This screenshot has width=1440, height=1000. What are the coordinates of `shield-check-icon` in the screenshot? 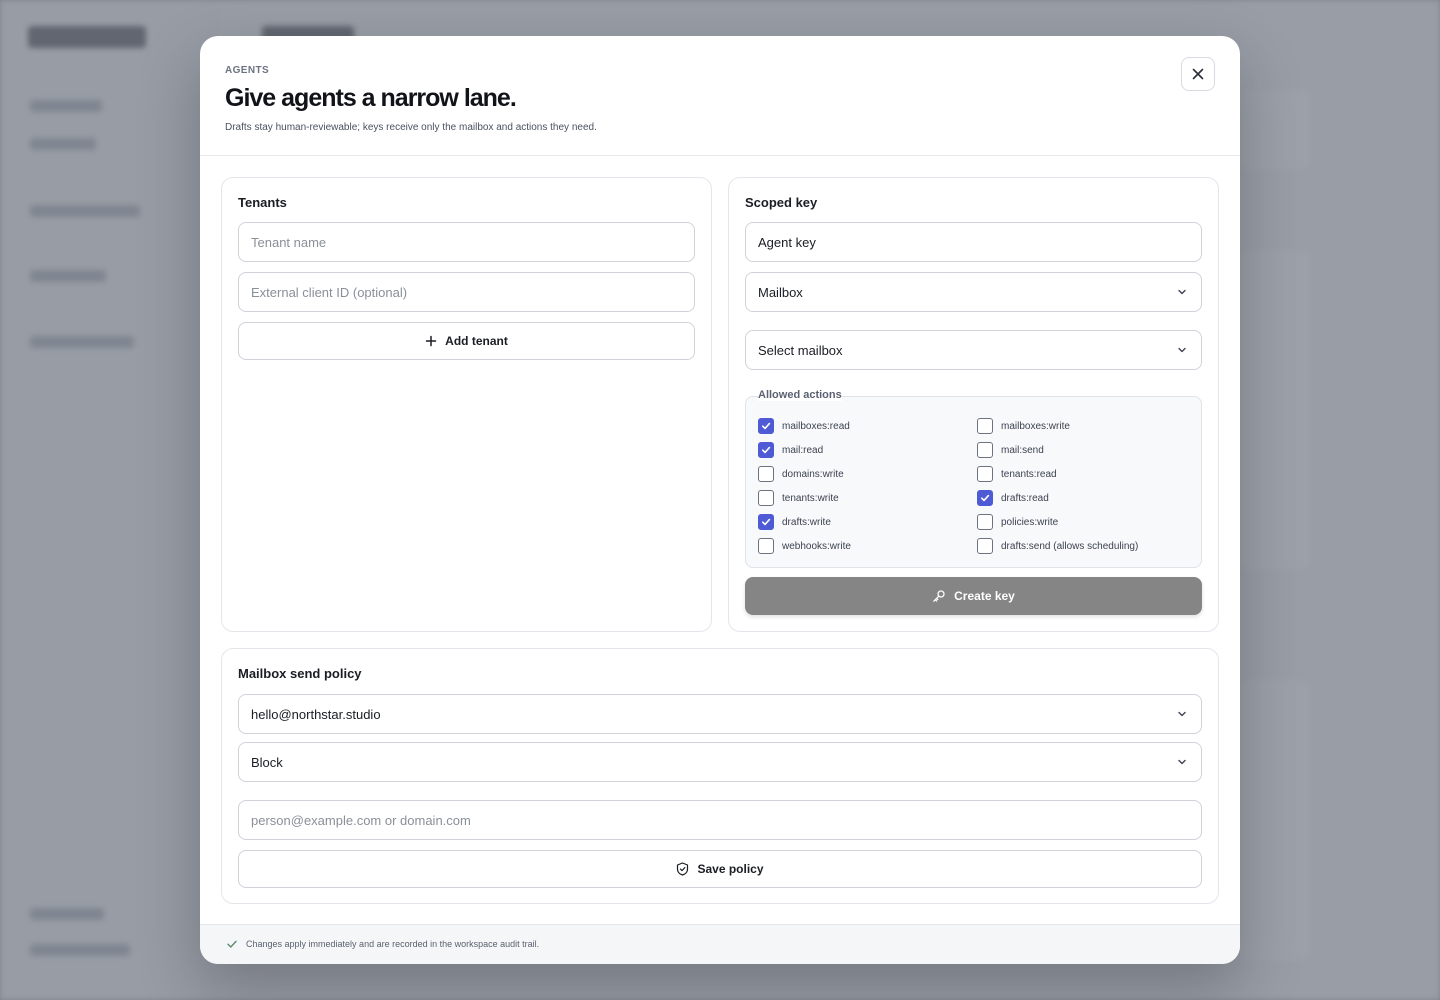 It's located at (683, 869).